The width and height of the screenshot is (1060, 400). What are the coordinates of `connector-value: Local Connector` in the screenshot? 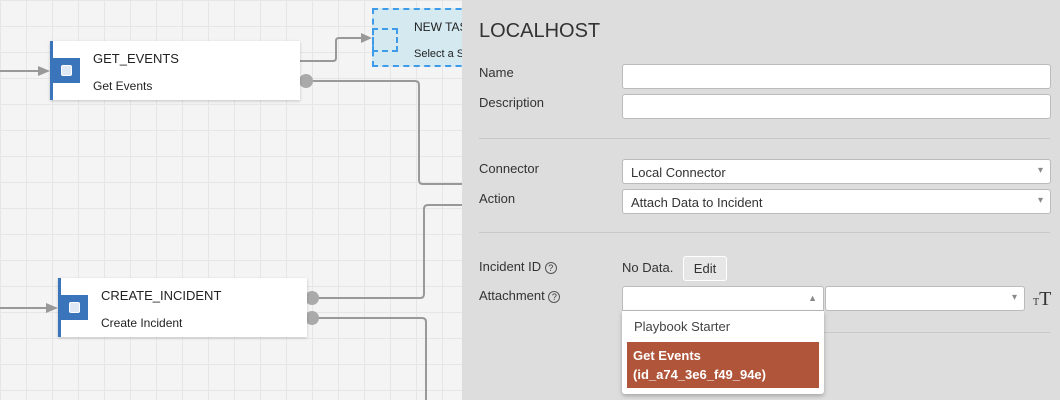 It's located at (678, 172).